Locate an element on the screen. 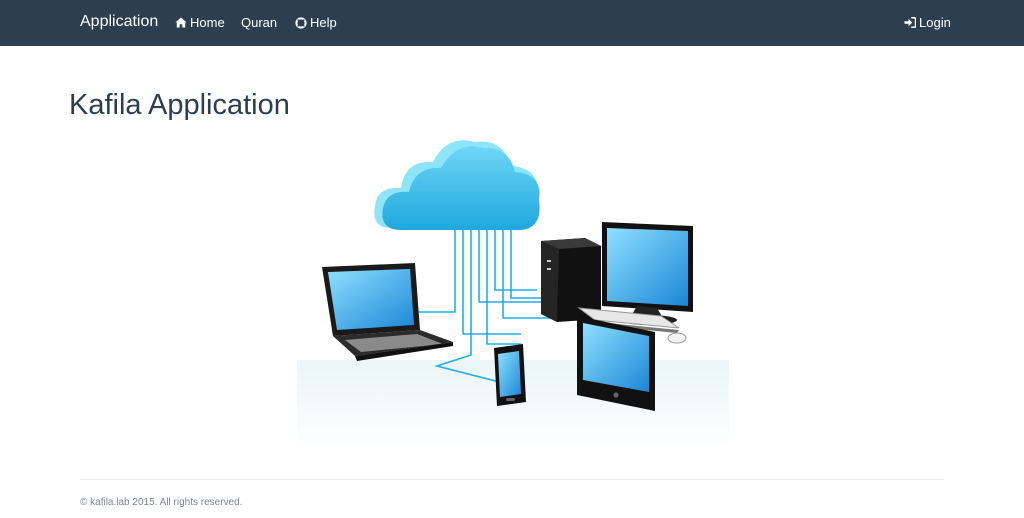 The image size is (1024, 518). tablet-icon is located at coordinates (616, 363).